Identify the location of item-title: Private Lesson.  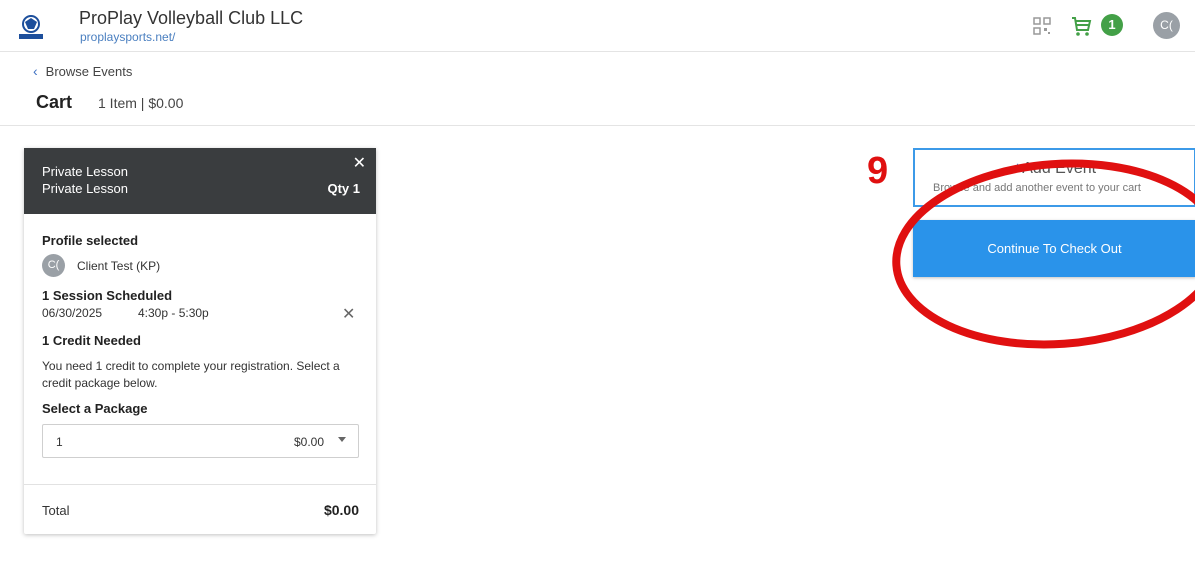
(85, 171).